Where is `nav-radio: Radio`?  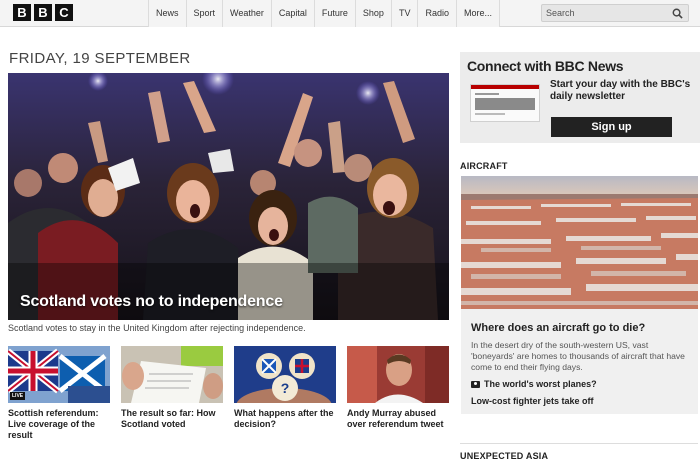
nav-radio: Radio is located at coordinates (436, 13).